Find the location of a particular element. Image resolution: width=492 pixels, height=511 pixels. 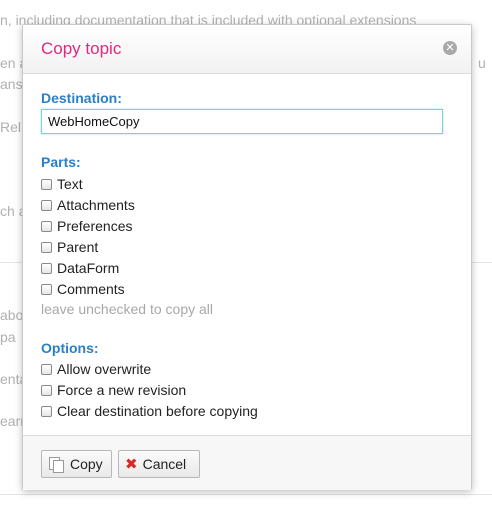

background-text: Rel is located at coordinates (11, 127).